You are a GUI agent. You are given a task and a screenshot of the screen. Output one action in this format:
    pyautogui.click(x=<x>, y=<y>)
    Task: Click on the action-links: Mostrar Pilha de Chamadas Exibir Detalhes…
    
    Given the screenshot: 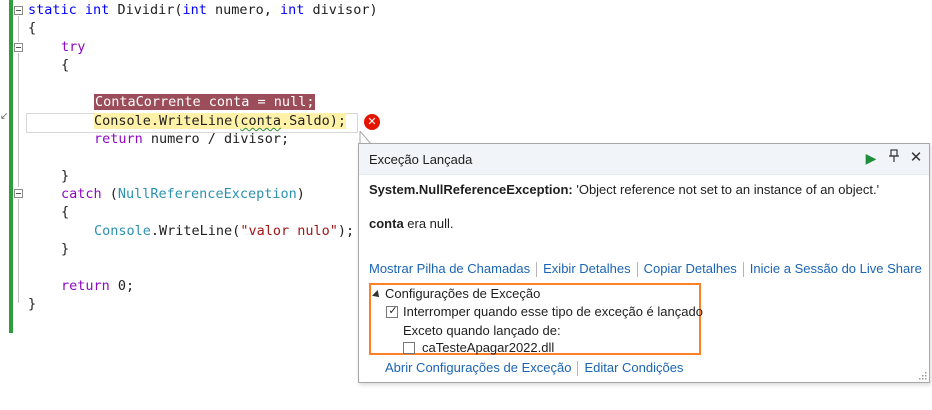 What is the action you would take?
    pyautogui.click(x=645, y=269)
    